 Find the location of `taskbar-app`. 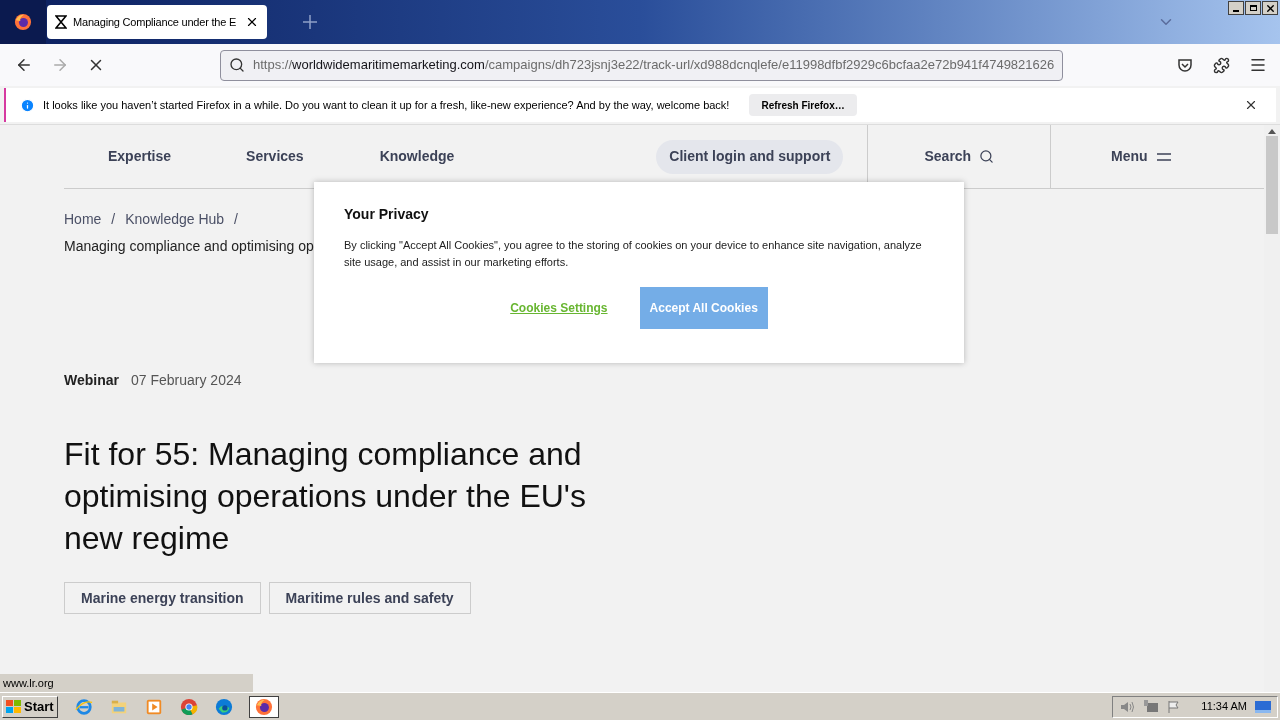

taskbar-app is located at coordinates (263, 706).